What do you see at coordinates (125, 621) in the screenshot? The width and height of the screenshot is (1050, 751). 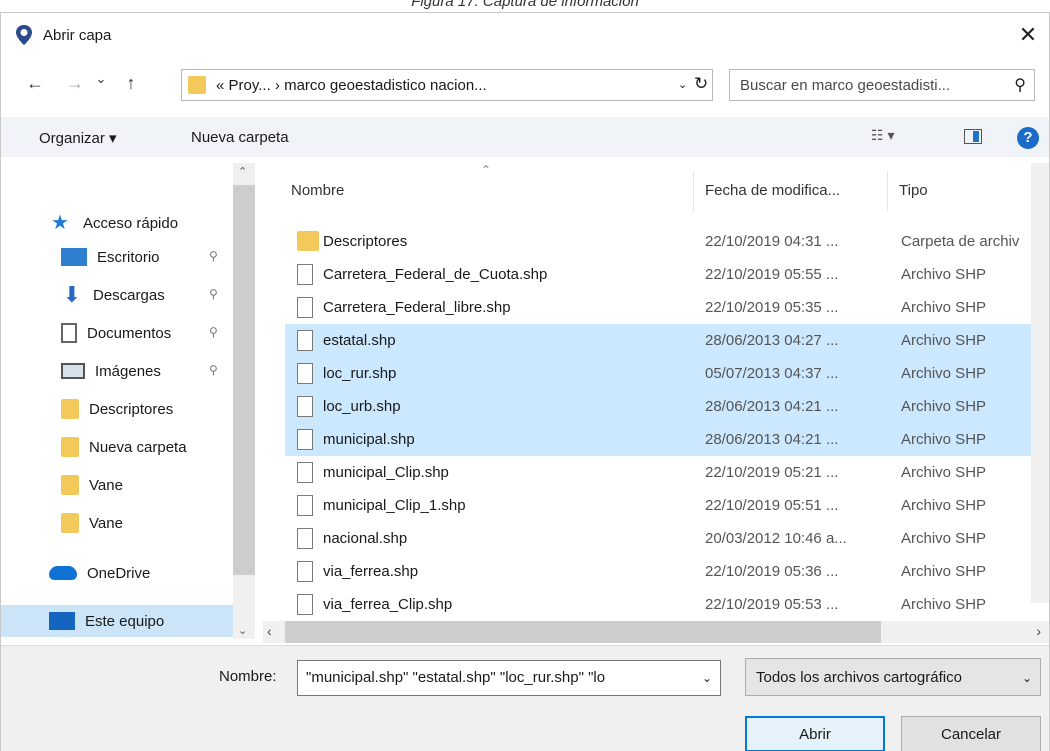 I see `sidebar-item-label: Este equipo` at bounding box center [125, 621].